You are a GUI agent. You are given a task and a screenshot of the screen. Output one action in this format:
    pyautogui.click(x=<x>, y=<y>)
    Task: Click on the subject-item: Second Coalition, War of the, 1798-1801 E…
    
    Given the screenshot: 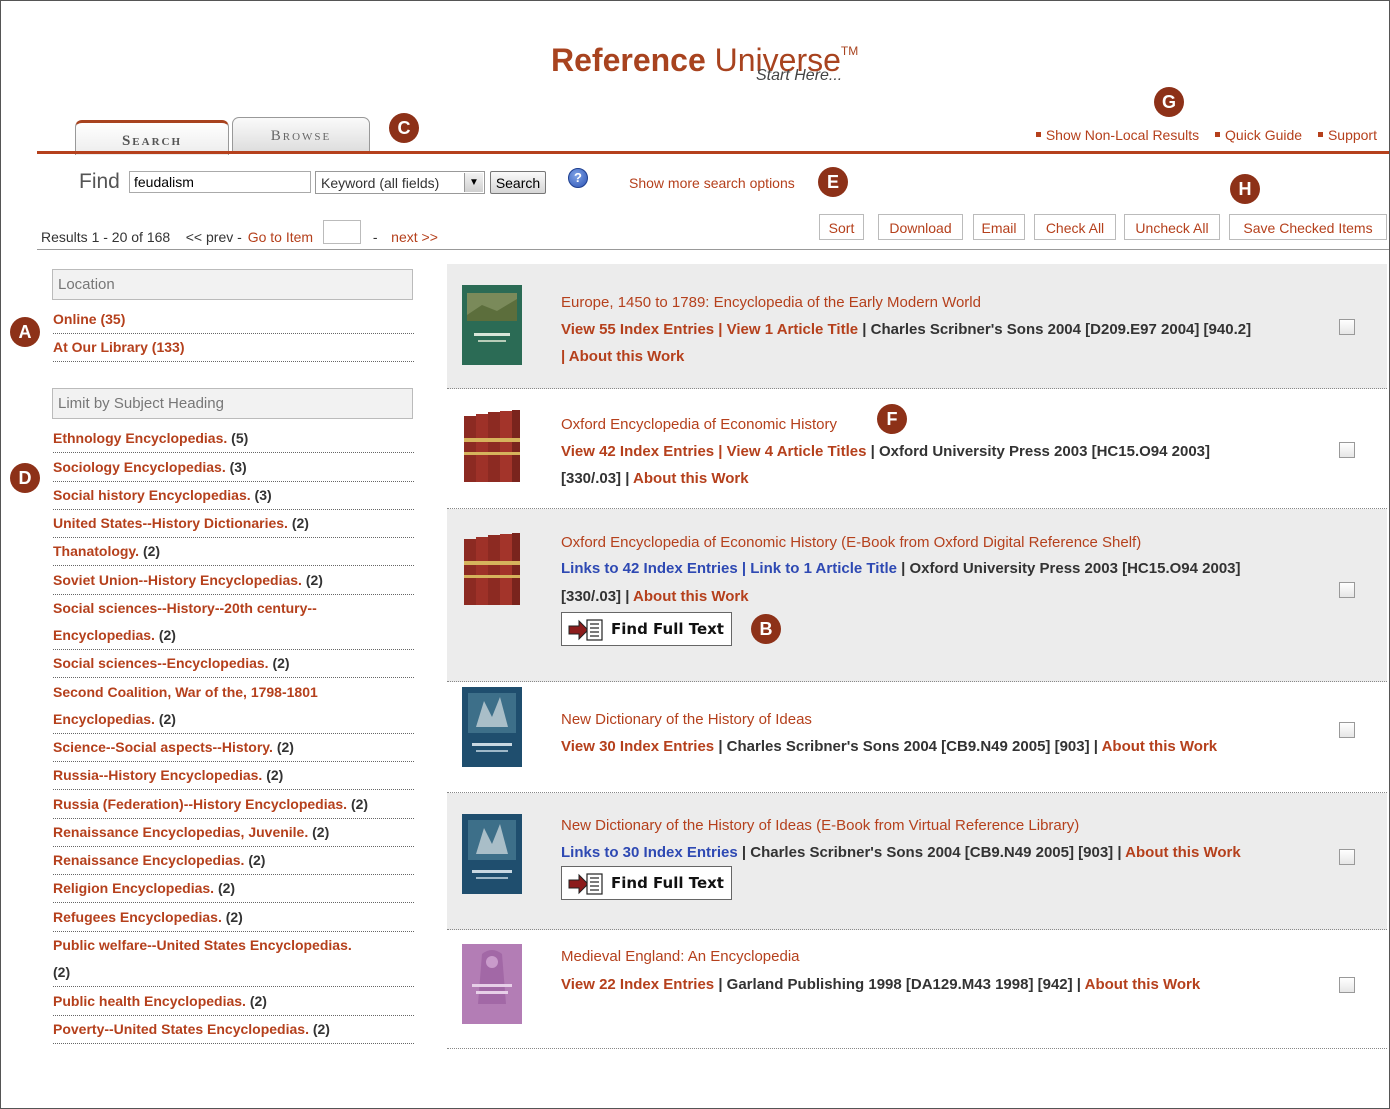 What is the action you would take?
    pyautogui.click(x=233, y=706)
    